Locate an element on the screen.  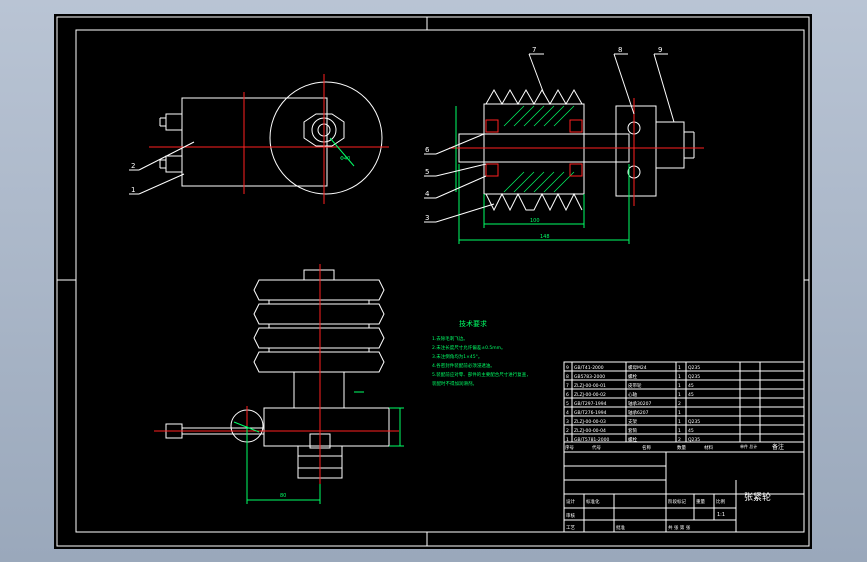
bom-header-code: 代号 is located at coordinates (596, 447).